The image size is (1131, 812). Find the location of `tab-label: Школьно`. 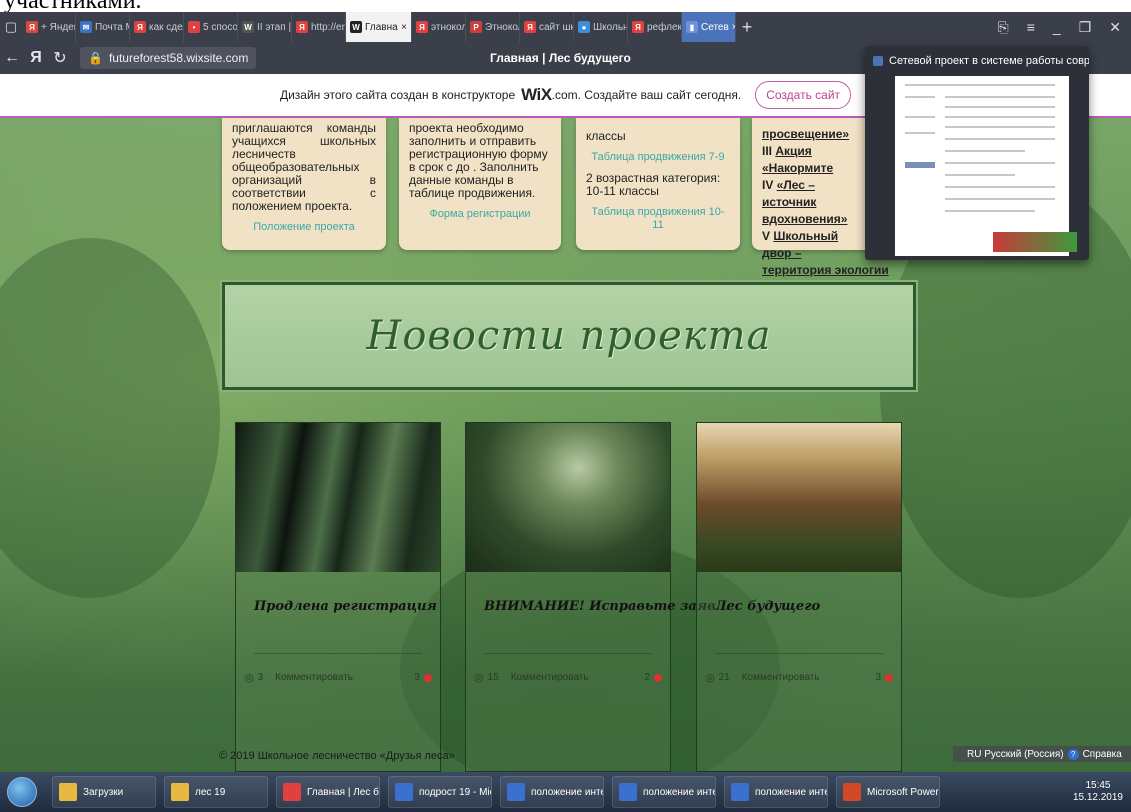

tab-label: Школьно is located at coordinates (610, 27).